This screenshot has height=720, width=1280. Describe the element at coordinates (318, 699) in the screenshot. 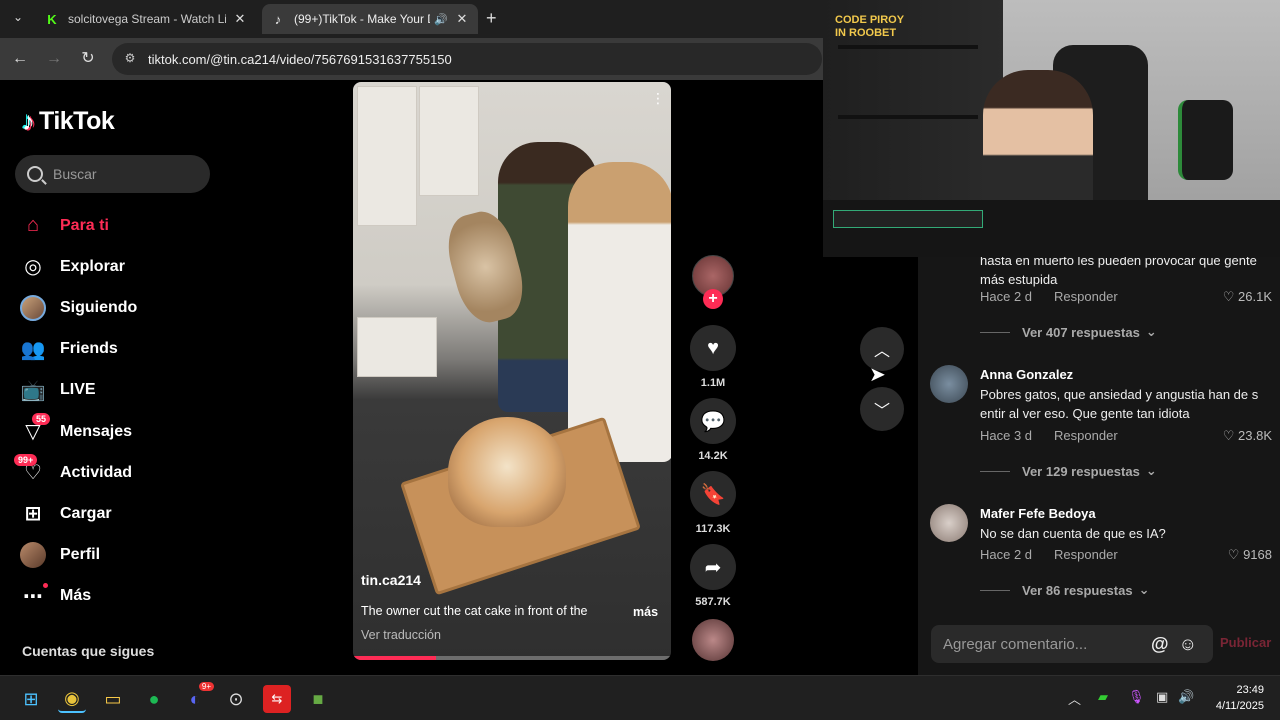

I see `minecraft-icon: ■` at that location.